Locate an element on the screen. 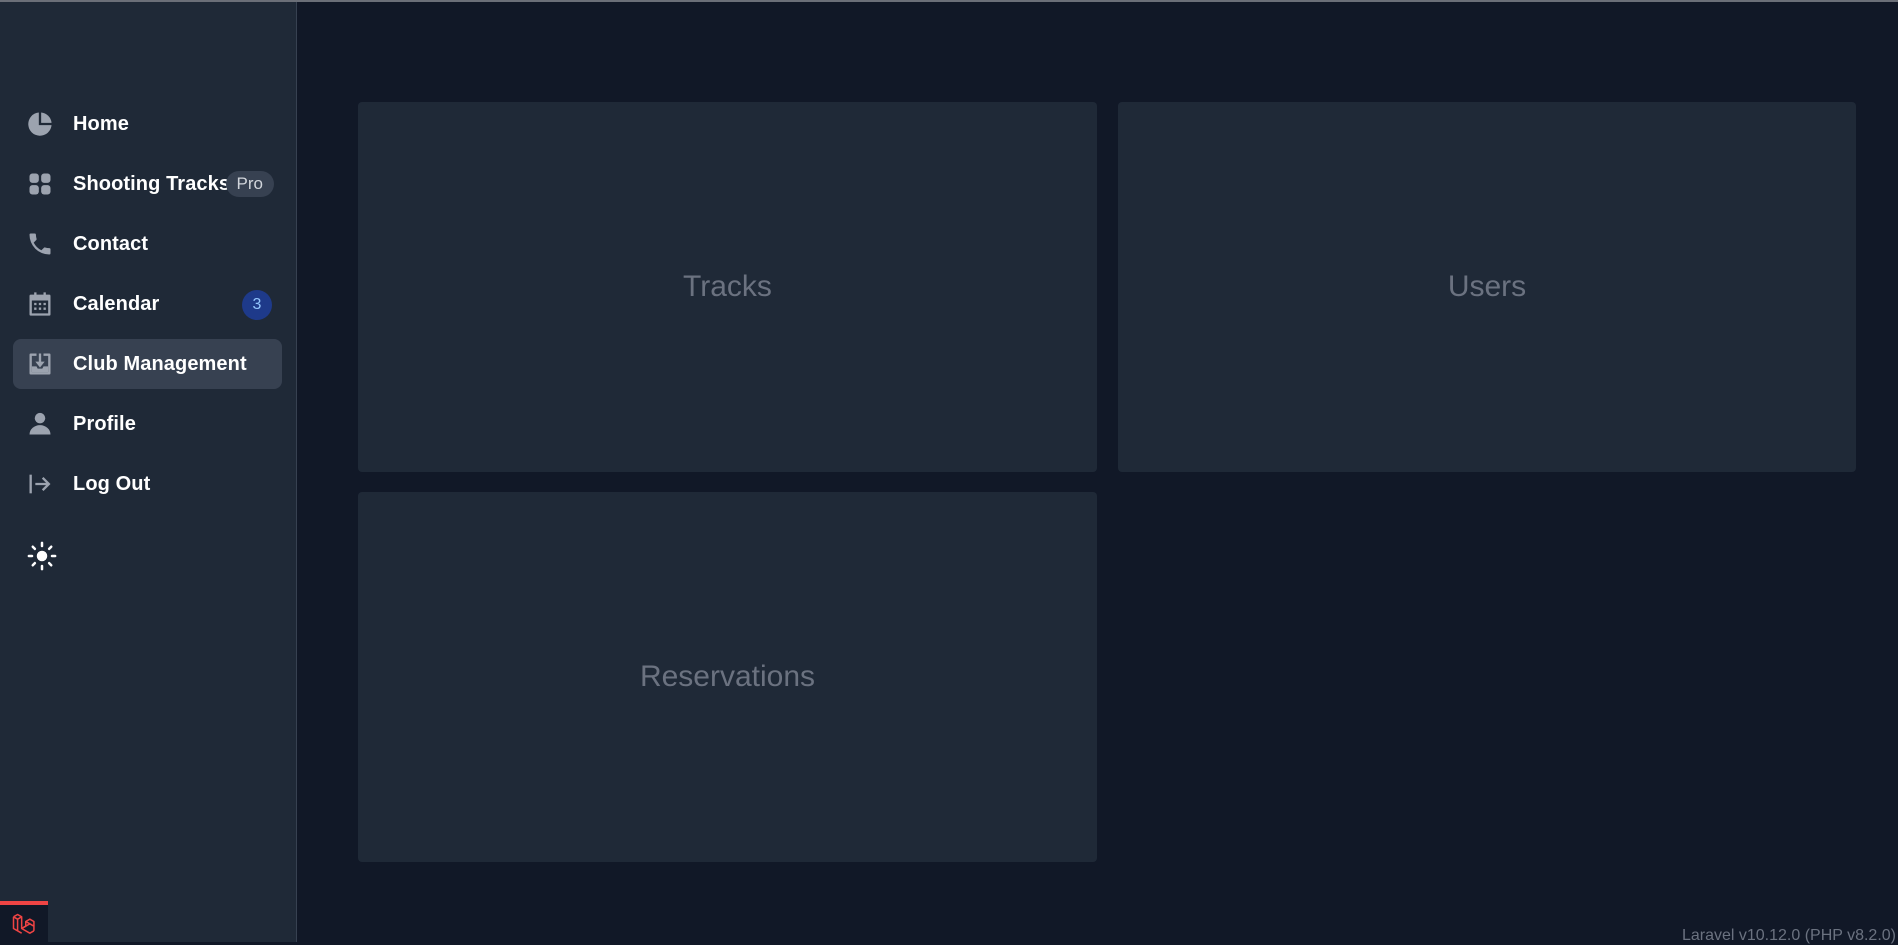 This screenshot has height=945, width=1898. sidebar-item-profile: Profile is located at coordinates (147, 424).